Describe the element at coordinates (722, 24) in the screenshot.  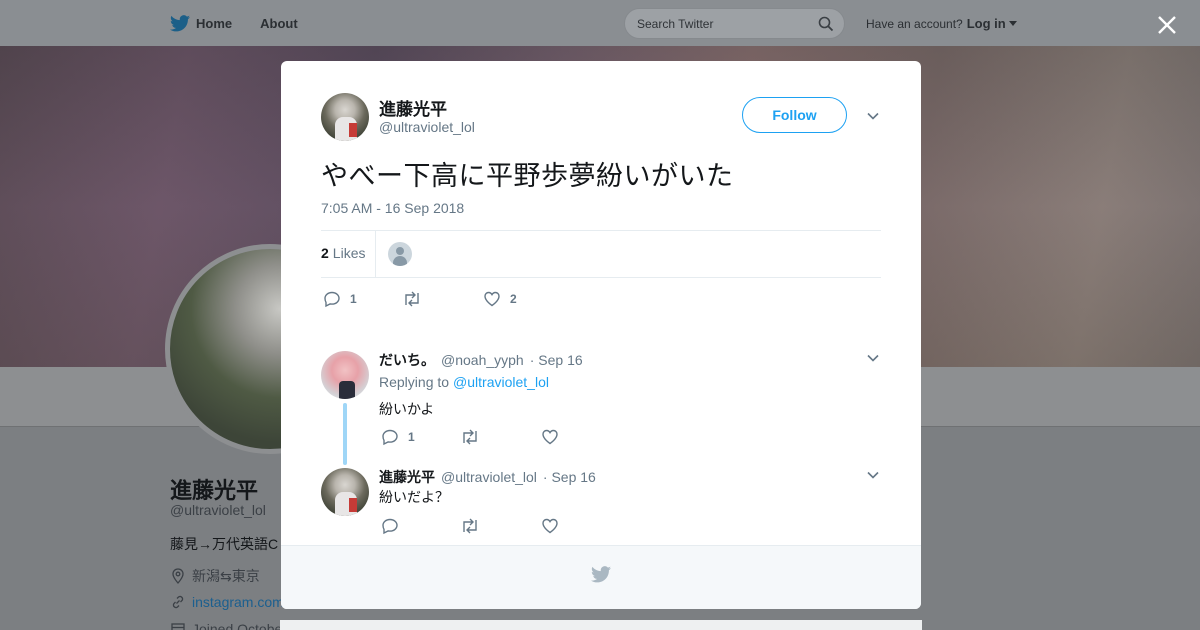
I see `search-input` at that location.